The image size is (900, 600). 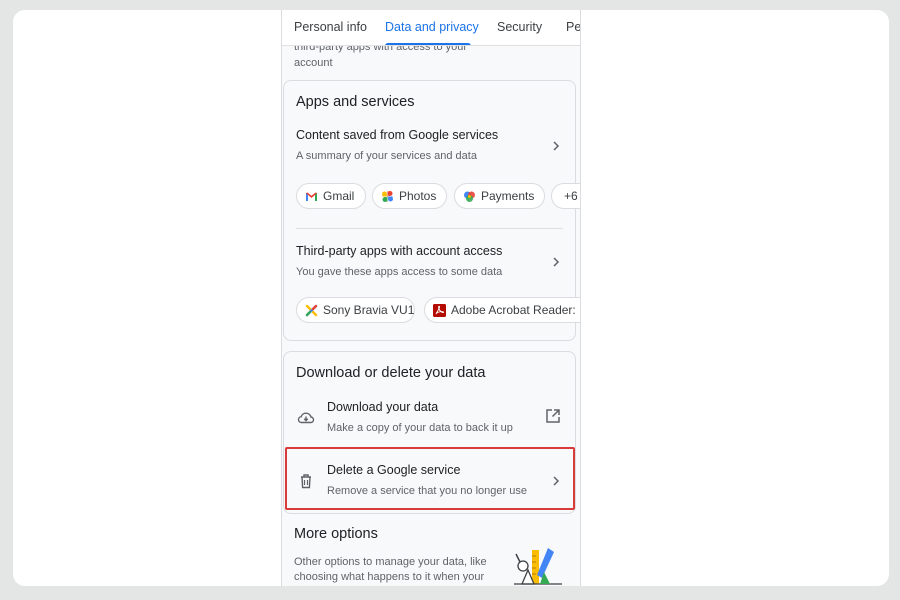 What do you see at coordinates (418, 196) in the screenshot?
I see `chip-photos-label: Photos` at bounding box center [418, 196].